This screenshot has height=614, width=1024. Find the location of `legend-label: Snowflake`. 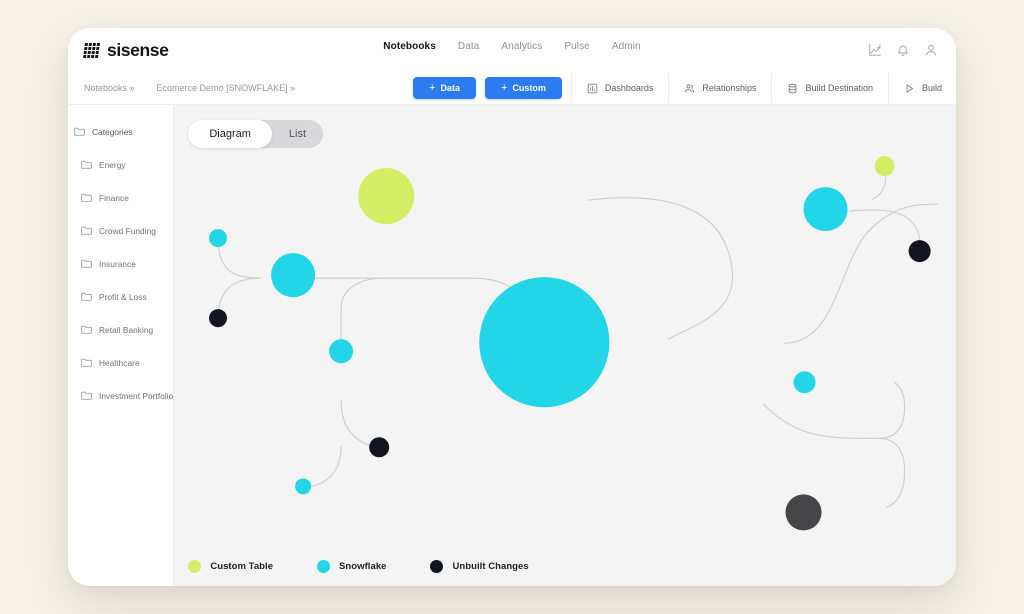

legend-label: Snowflake is located at coordinates (363, 566).